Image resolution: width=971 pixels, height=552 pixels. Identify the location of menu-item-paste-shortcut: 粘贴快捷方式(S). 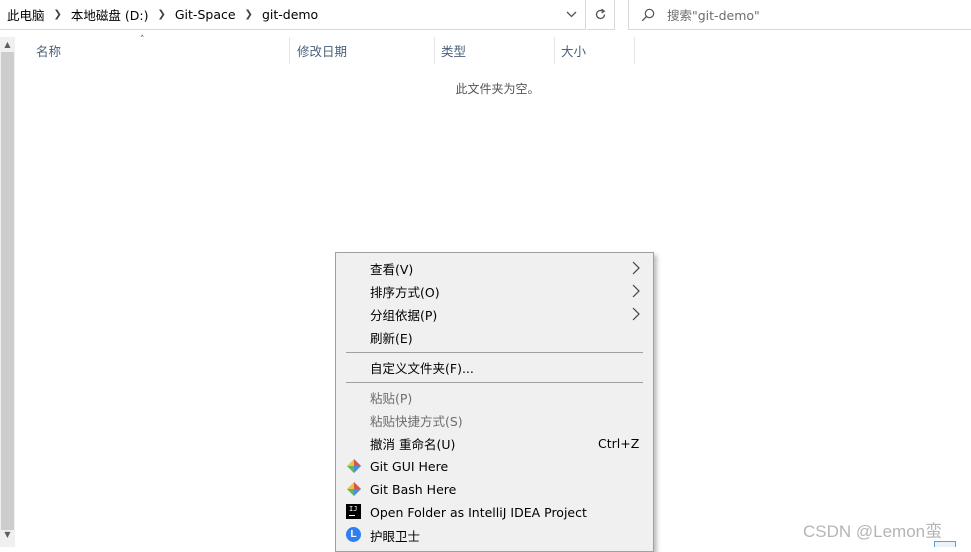
(494, 420).